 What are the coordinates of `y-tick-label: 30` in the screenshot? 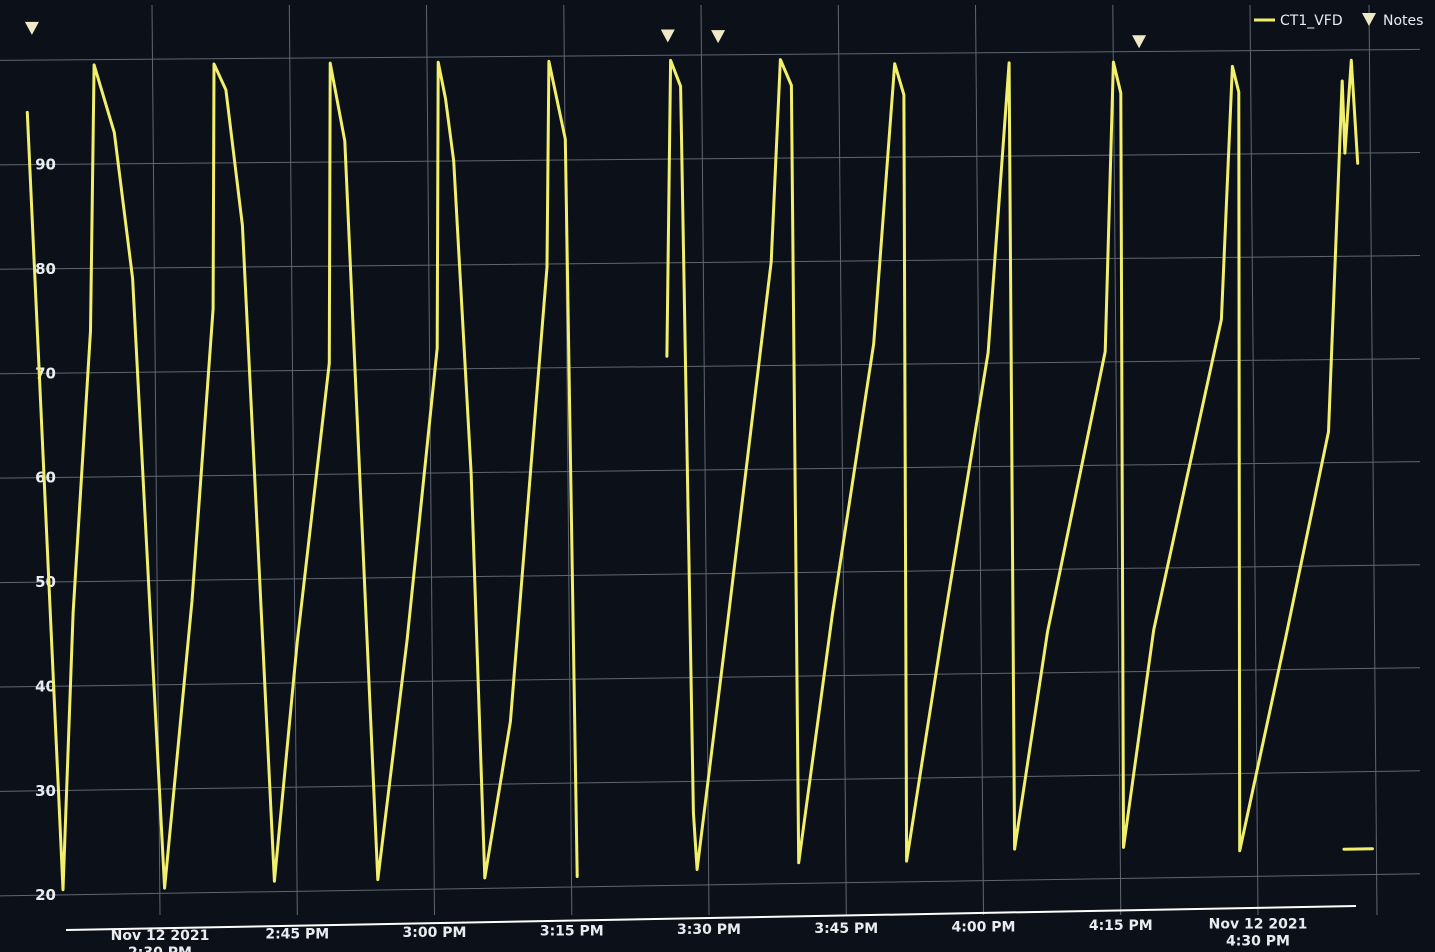 It's located at (45, 791).